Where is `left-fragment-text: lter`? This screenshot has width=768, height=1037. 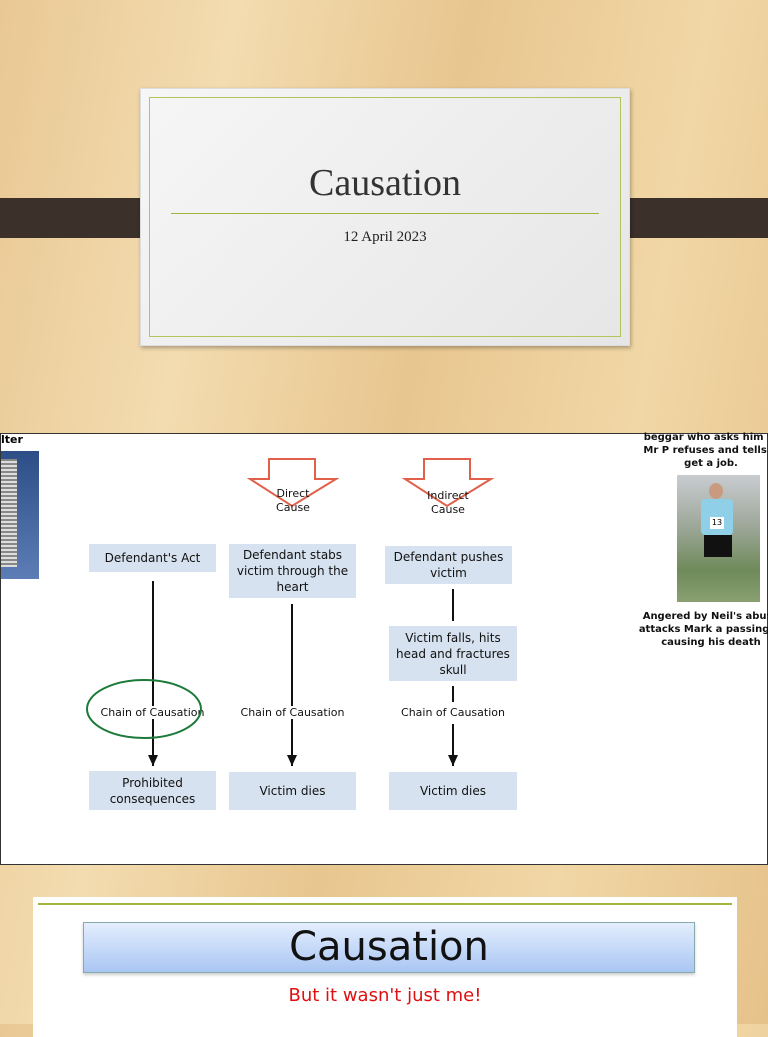
left-fragment-text: lter is located at coordinates (12, 439).